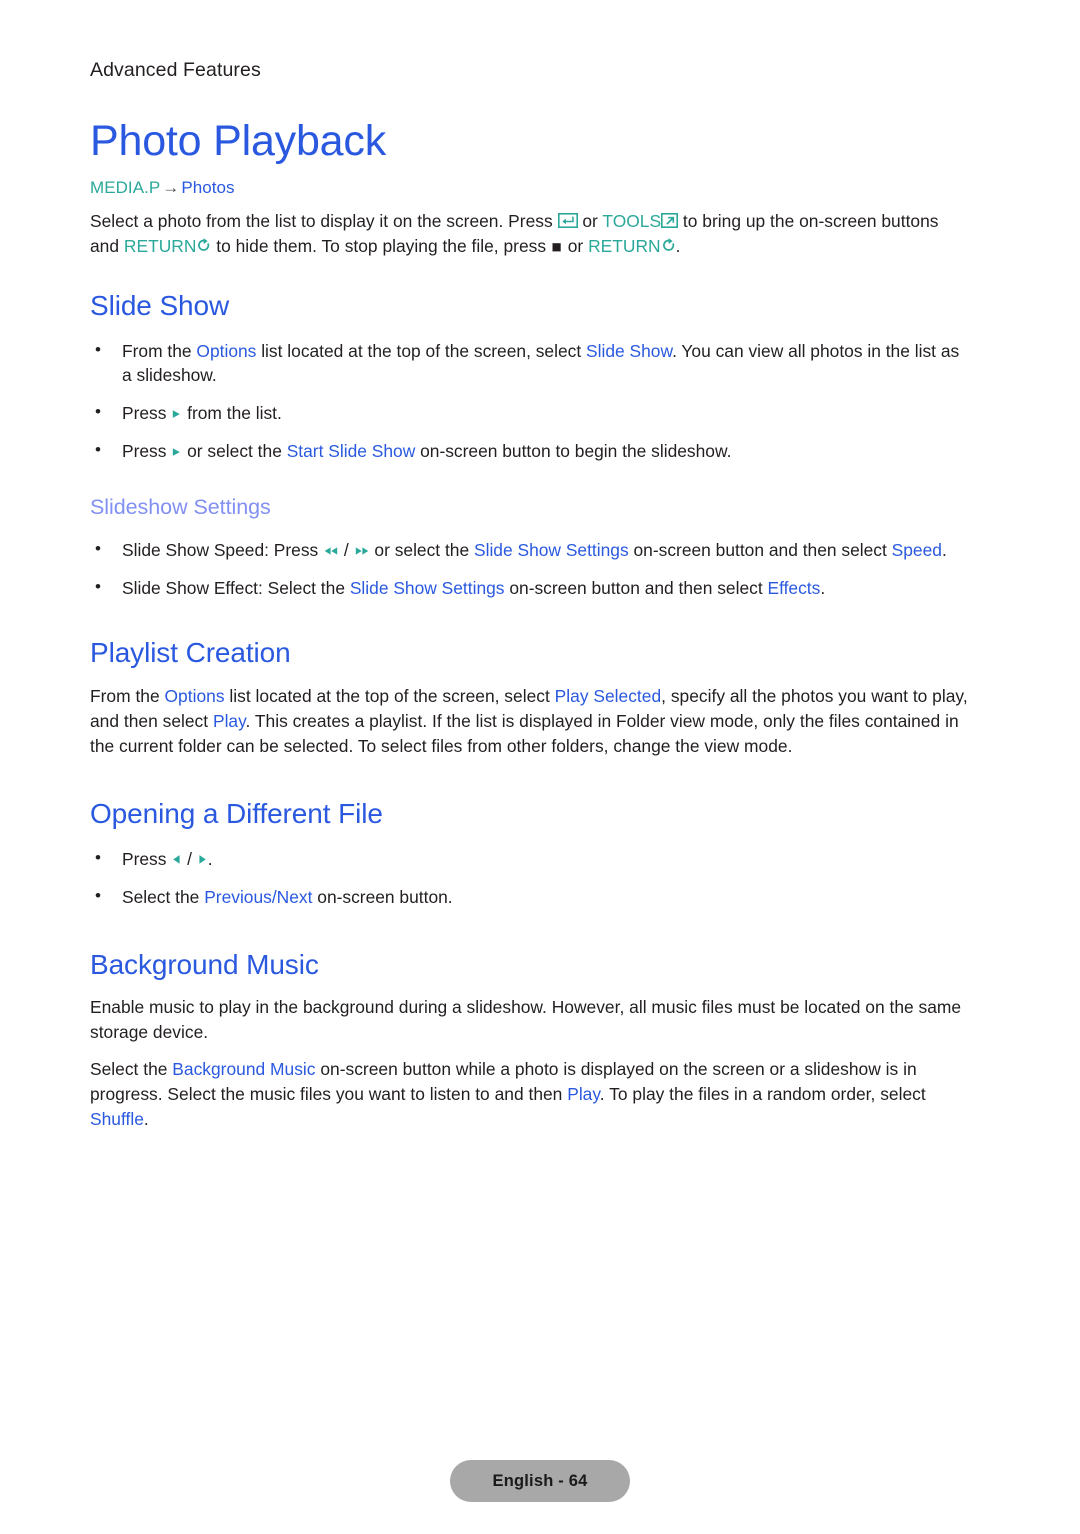 This screenshot has width=1080, height=1534. I want to click on bullet-text-2: from the list., so click(232, 413).